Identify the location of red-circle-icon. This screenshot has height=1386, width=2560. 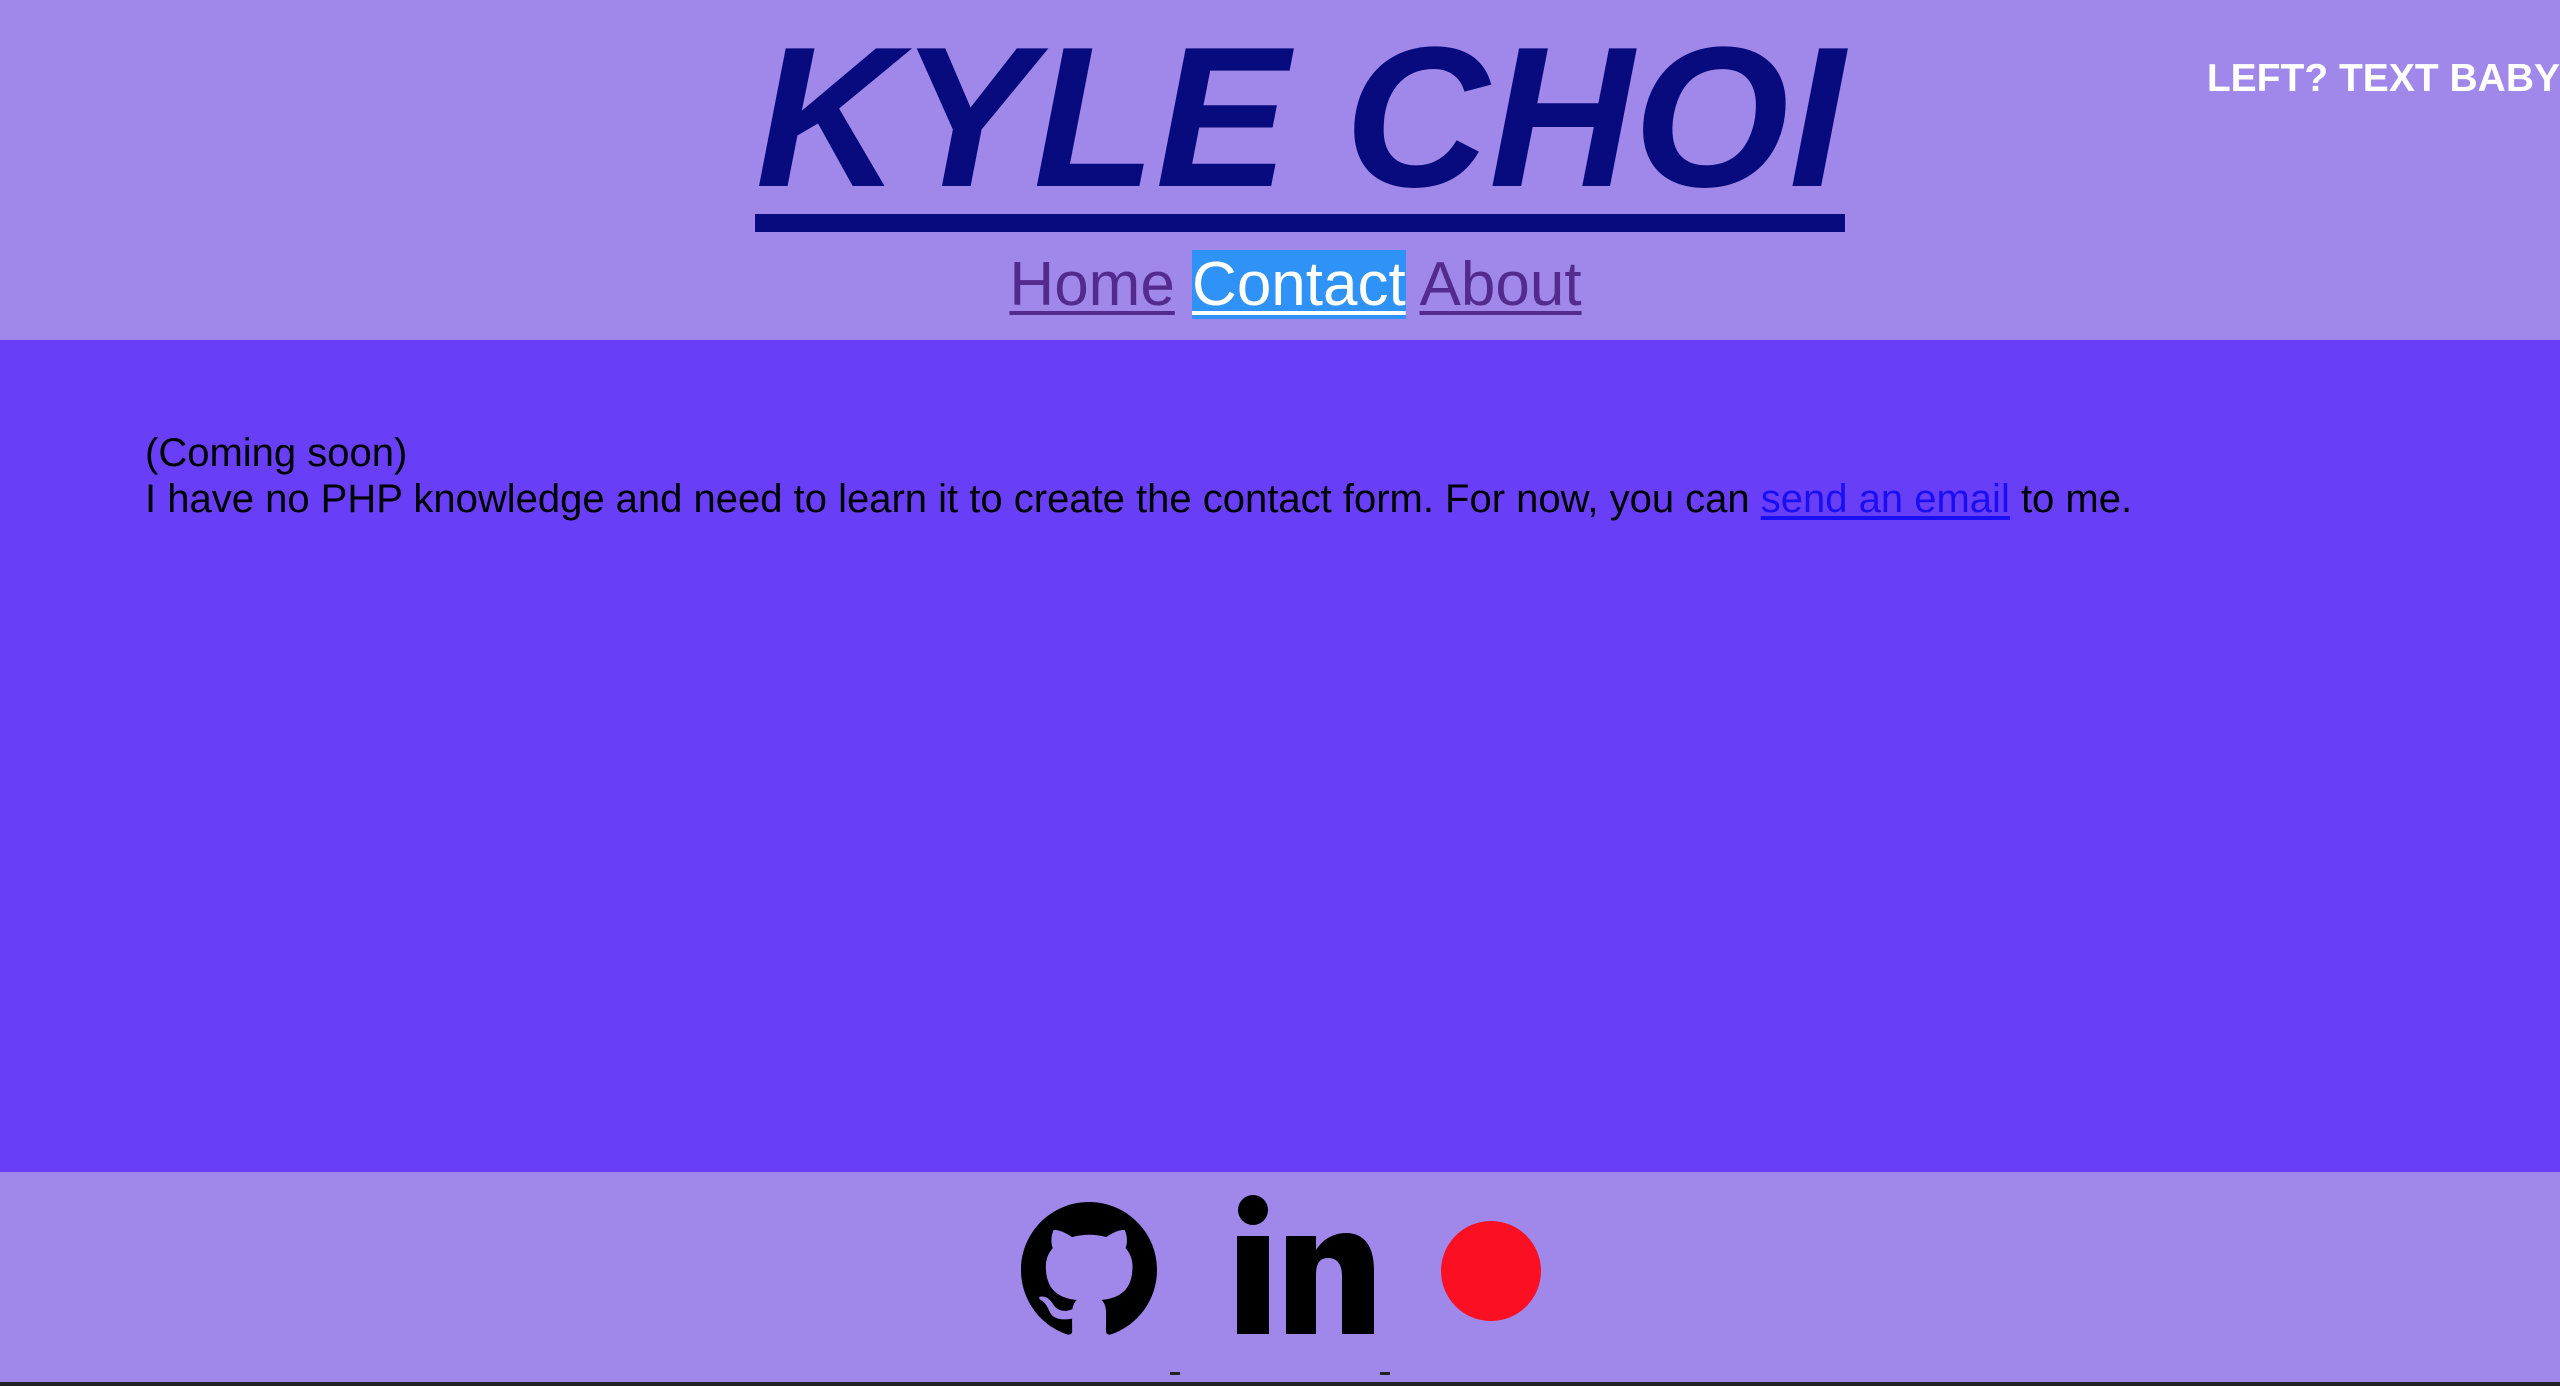
(1491, 1271).